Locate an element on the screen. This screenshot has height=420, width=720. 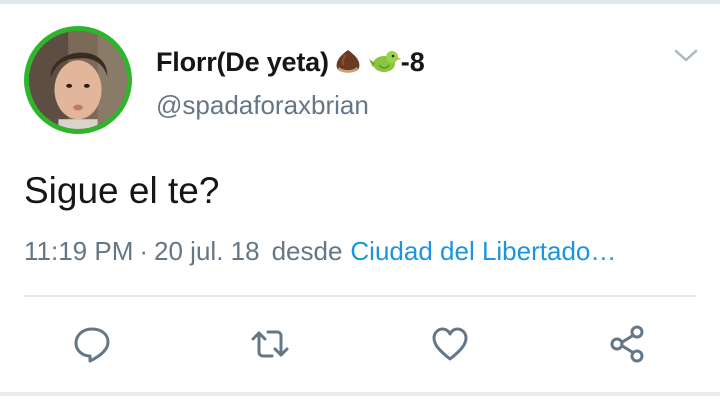
chevron-down-icon is located at coordinates (686, 56).